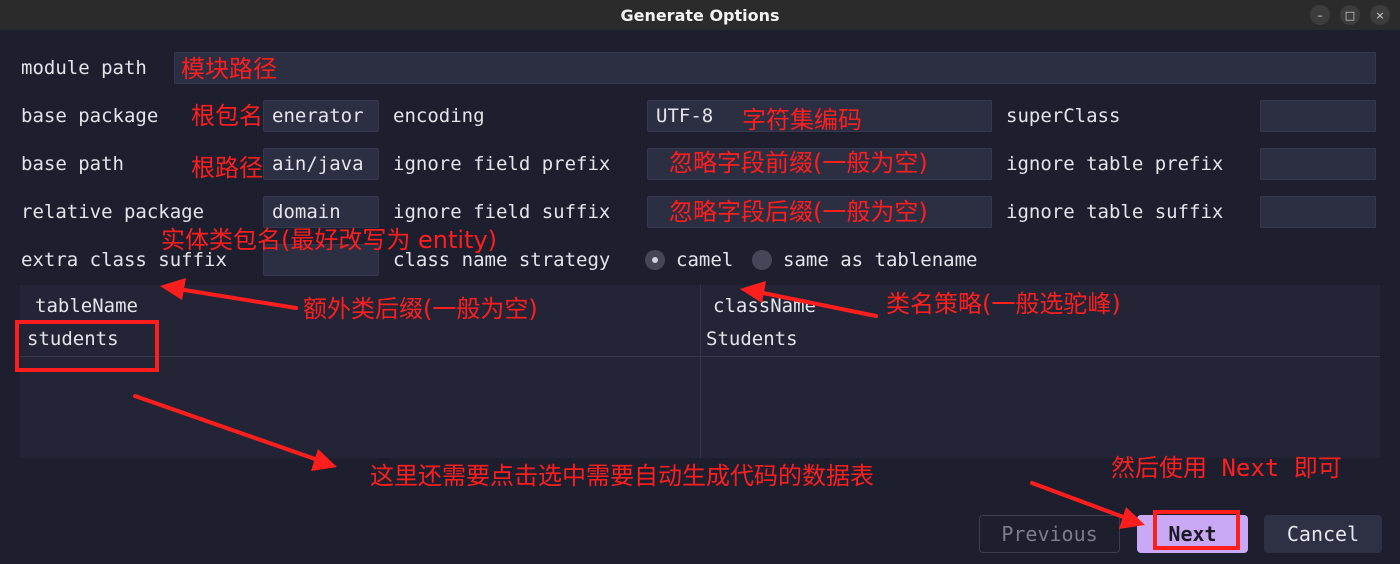  Describe the element at coordinates (753, 292) in the screenshot. I see `arrow-head-class-name-strategy` at that location.